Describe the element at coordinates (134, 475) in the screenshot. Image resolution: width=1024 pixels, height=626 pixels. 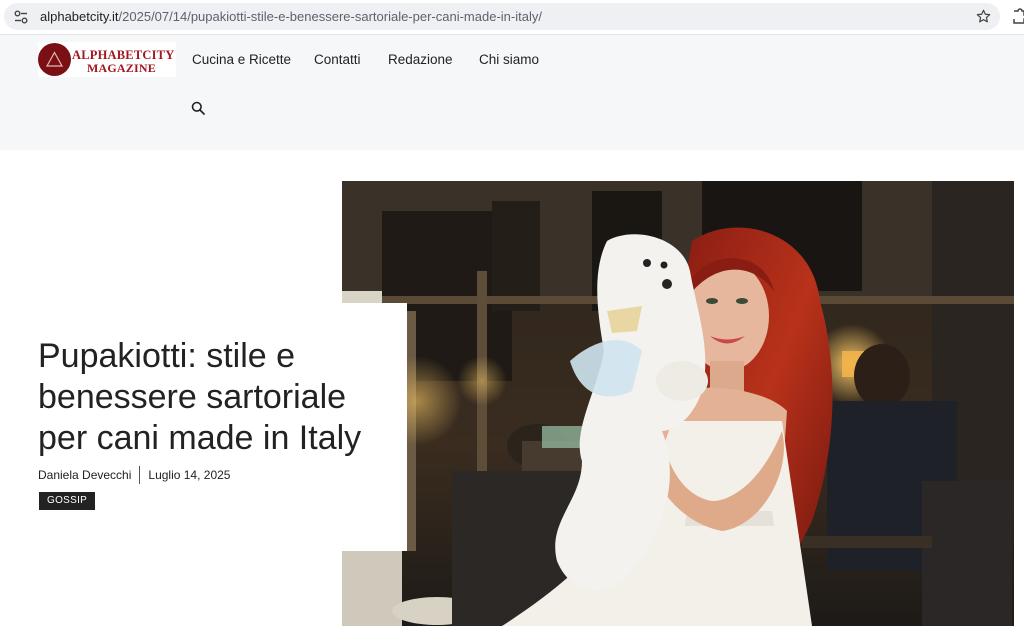
I see `article-meta: Daniela Devecchi Luglio 14, 2025` at that location.